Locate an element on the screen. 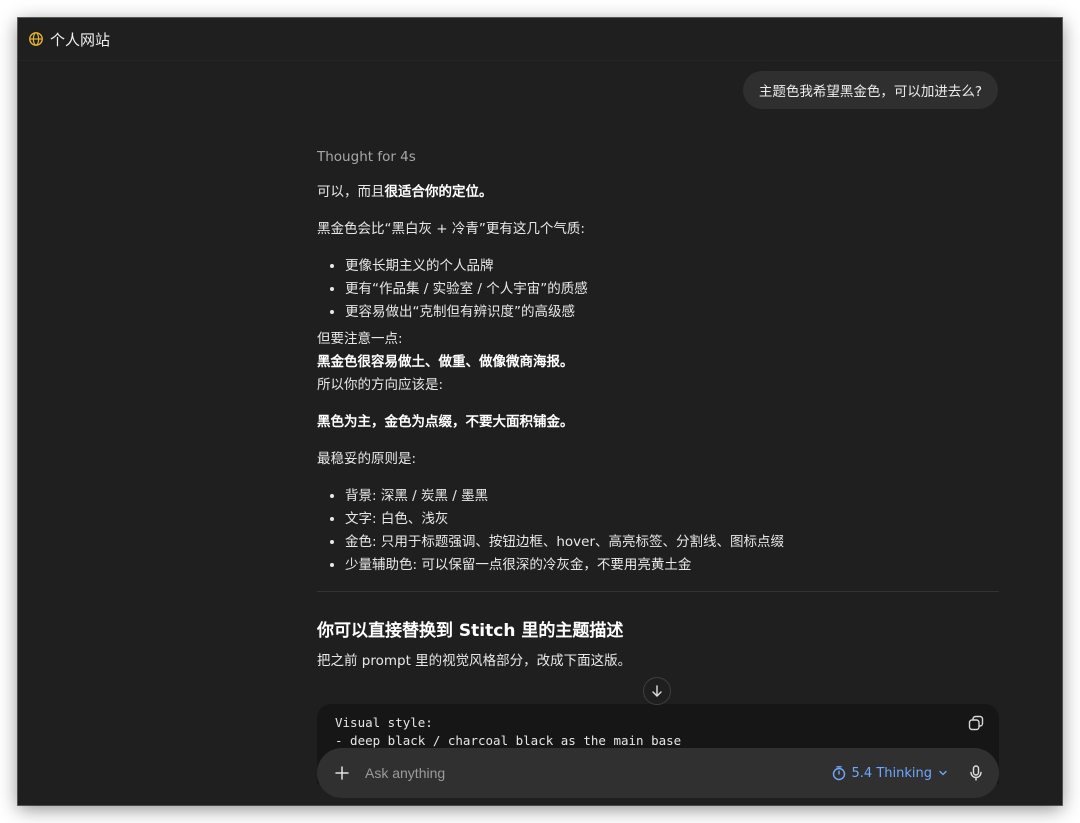 The height and width of the screenshot is (823, 1080). code-line: Visual style: is located at coordinates (384, 722).